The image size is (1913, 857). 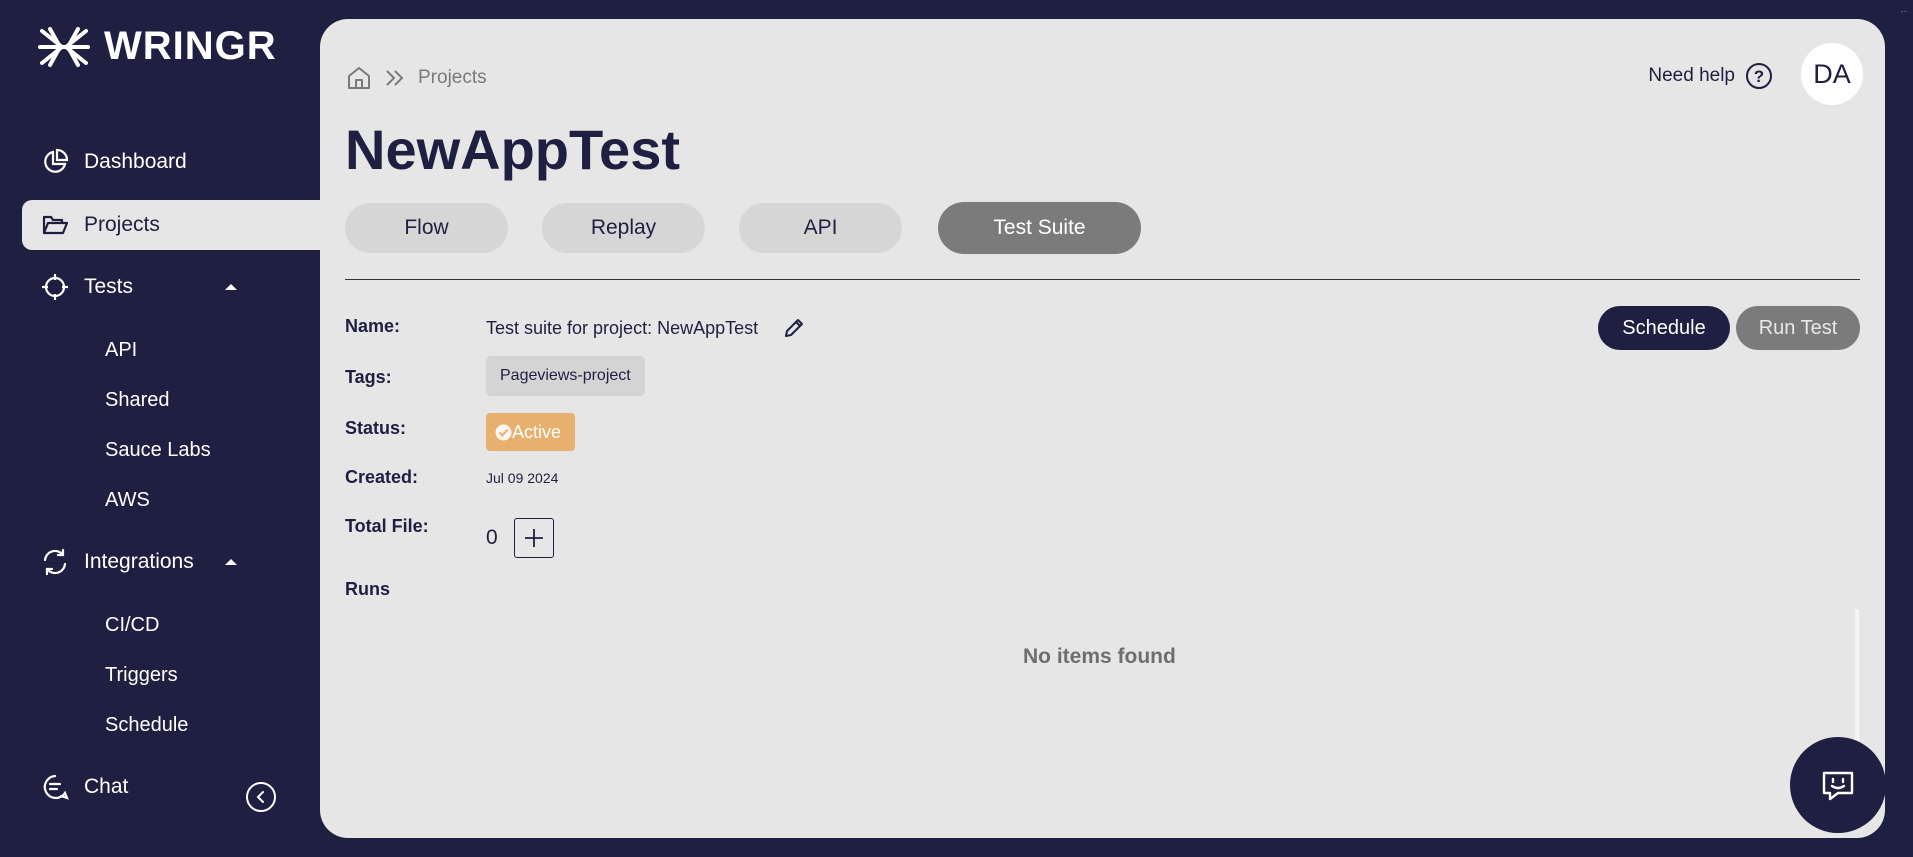 I want to click on add-file-button, so click(x=533, y=538).